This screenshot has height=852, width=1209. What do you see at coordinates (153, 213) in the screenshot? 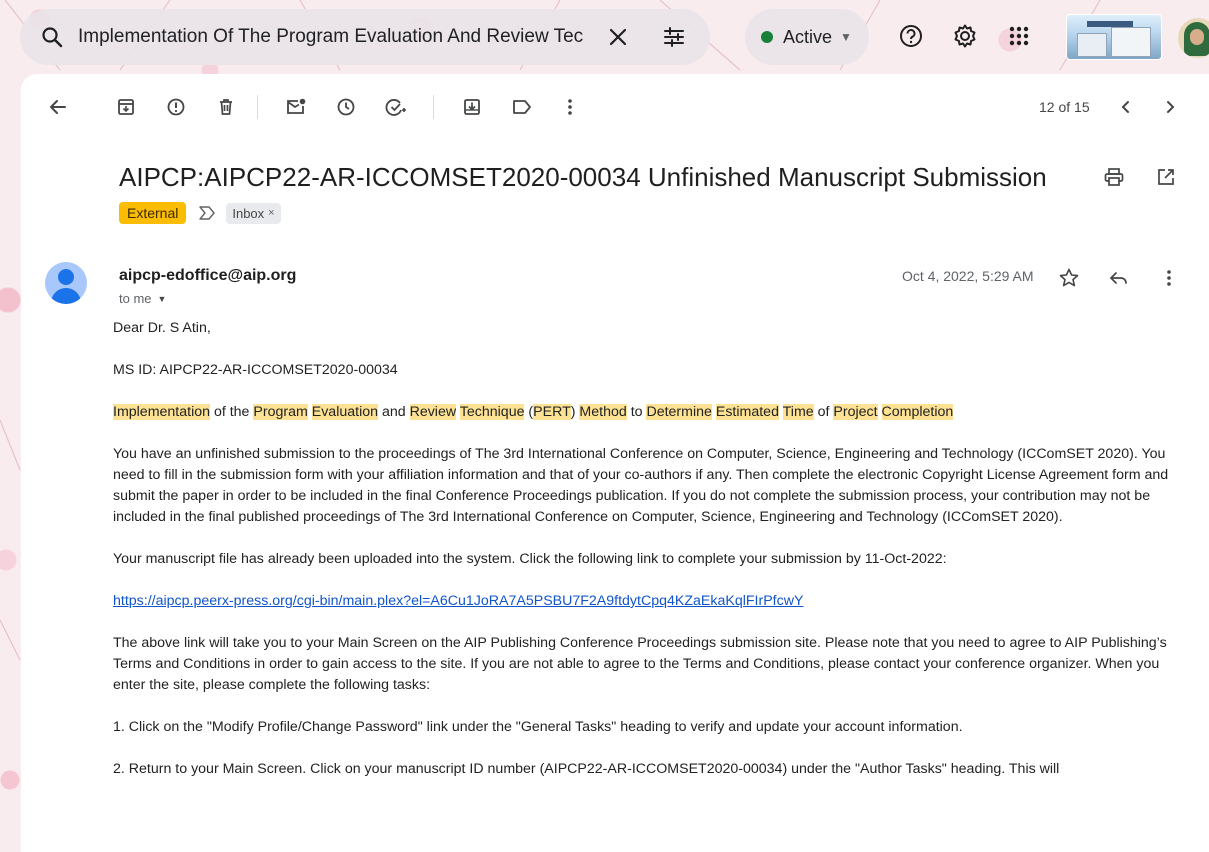
I see `external-label: External` at bounding box center [153, 213].